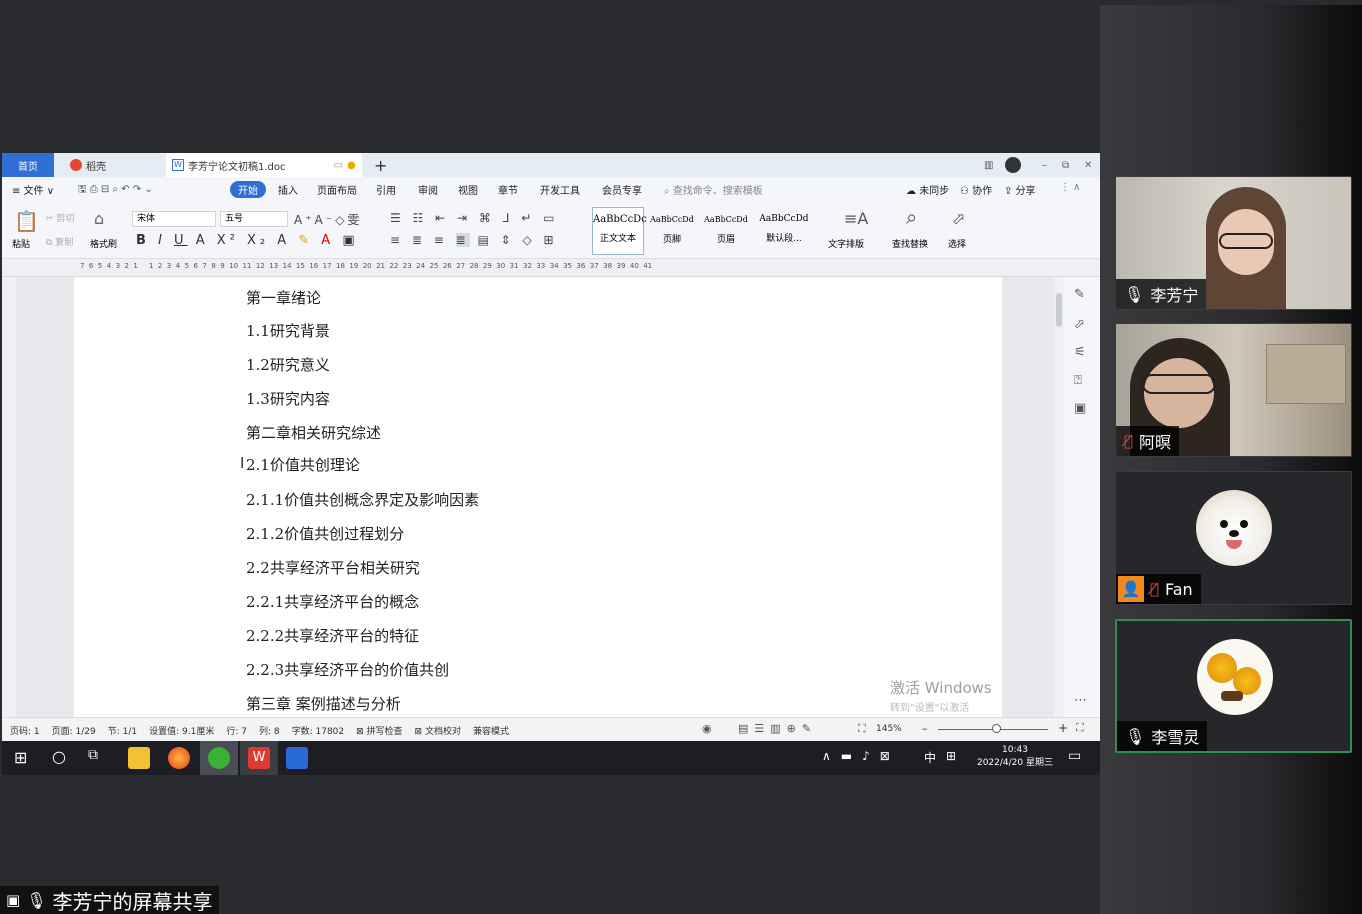  I want to click on font-tools: A⁺A⁻◇雯, so click(328, 219).